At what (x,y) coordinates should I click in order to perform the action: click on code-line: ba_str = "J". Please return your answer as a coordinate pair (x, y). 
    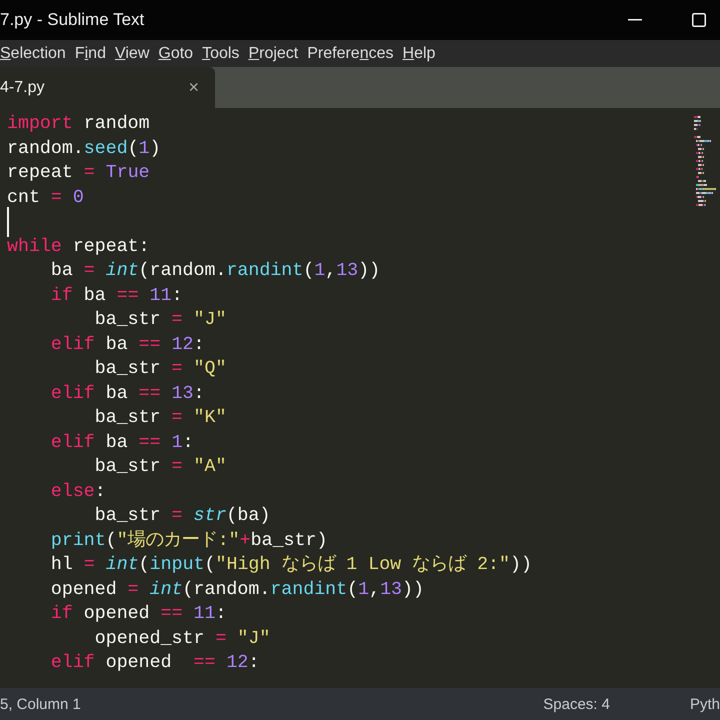
    Looking at the image, I should click on (160, 320).